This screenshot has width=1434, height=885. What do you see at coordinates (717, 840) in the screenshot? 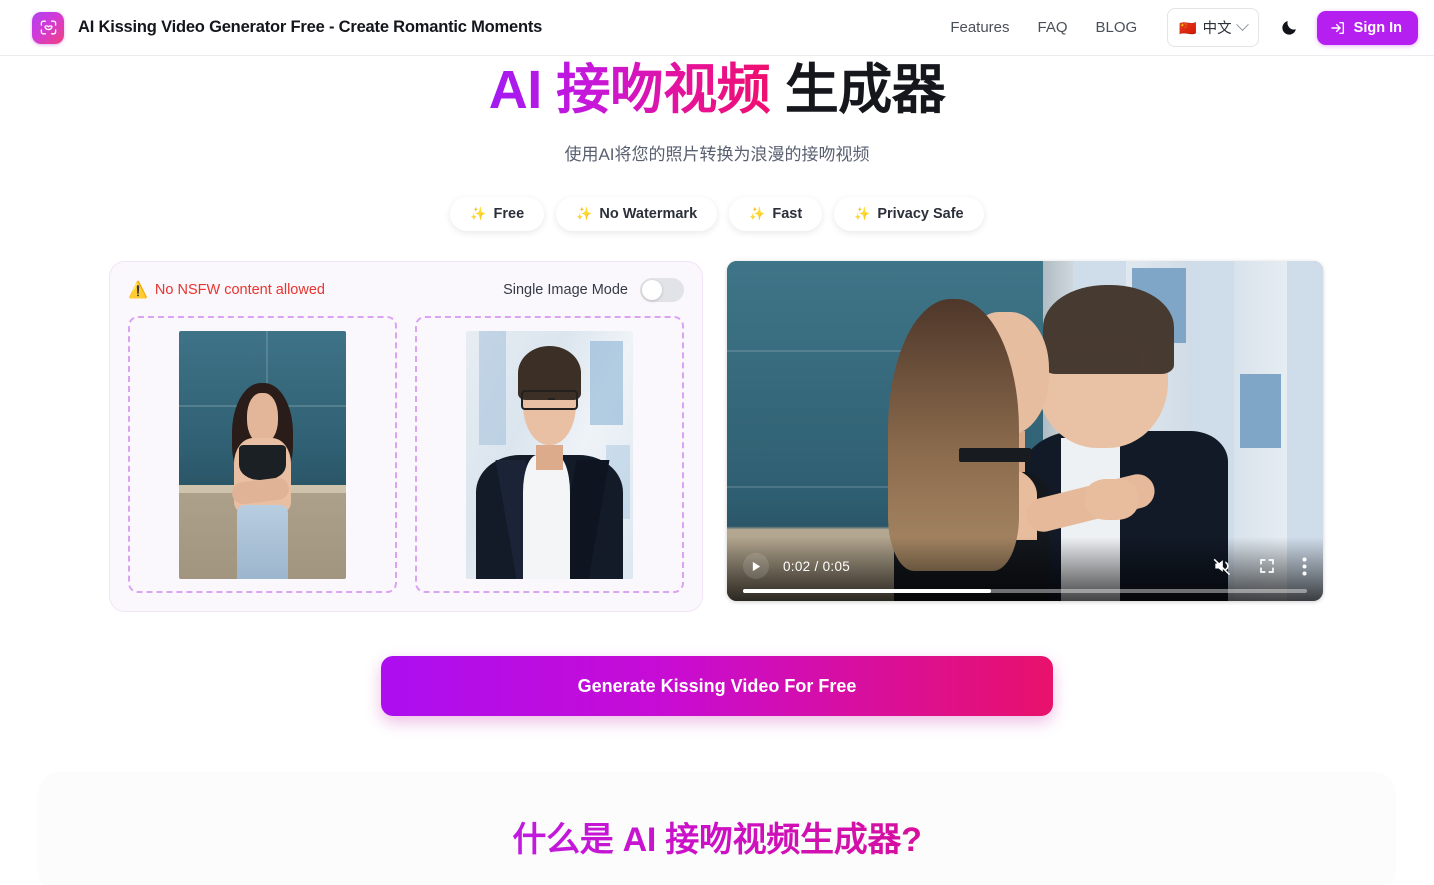
I see `what-is-section-title-text: 什么是 AI 接吻视频生成器?` at bounding box center [717, 840].